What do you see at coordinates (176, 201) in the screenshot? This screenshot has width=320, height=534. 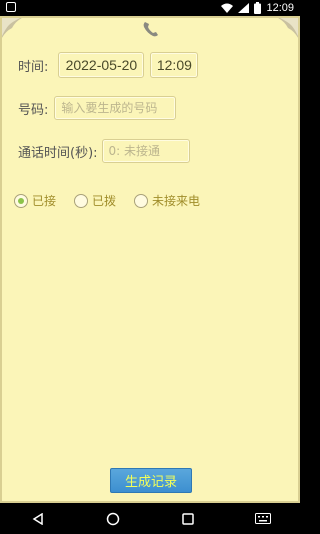 I see `radio-missed-label: 未接来电` at bounding box center [176, 201].